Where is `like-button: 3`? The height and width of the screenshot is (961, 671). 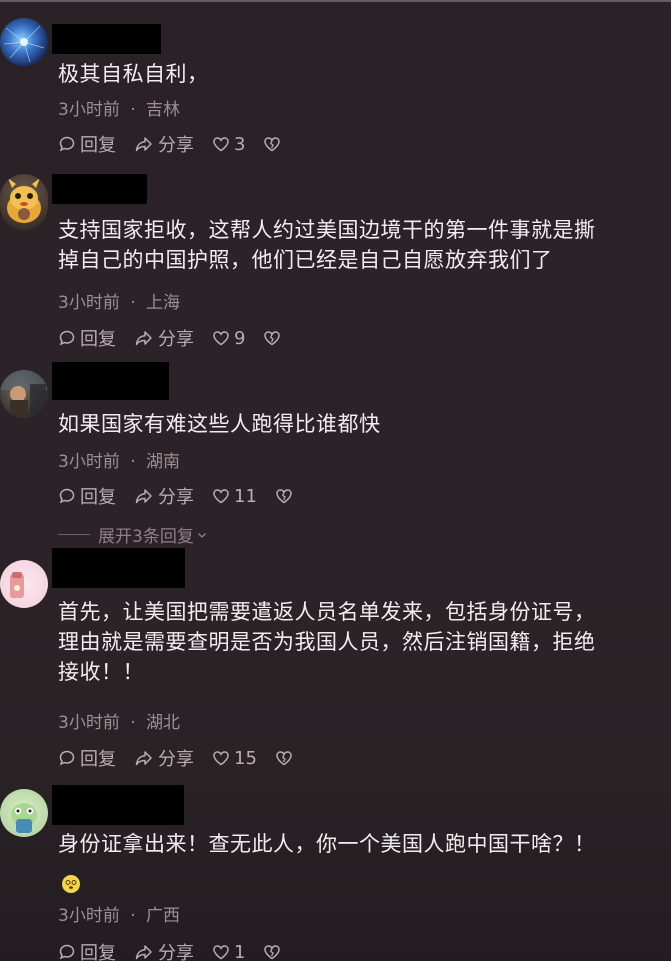 like-button: 3 is located at coordinates (228, 144).